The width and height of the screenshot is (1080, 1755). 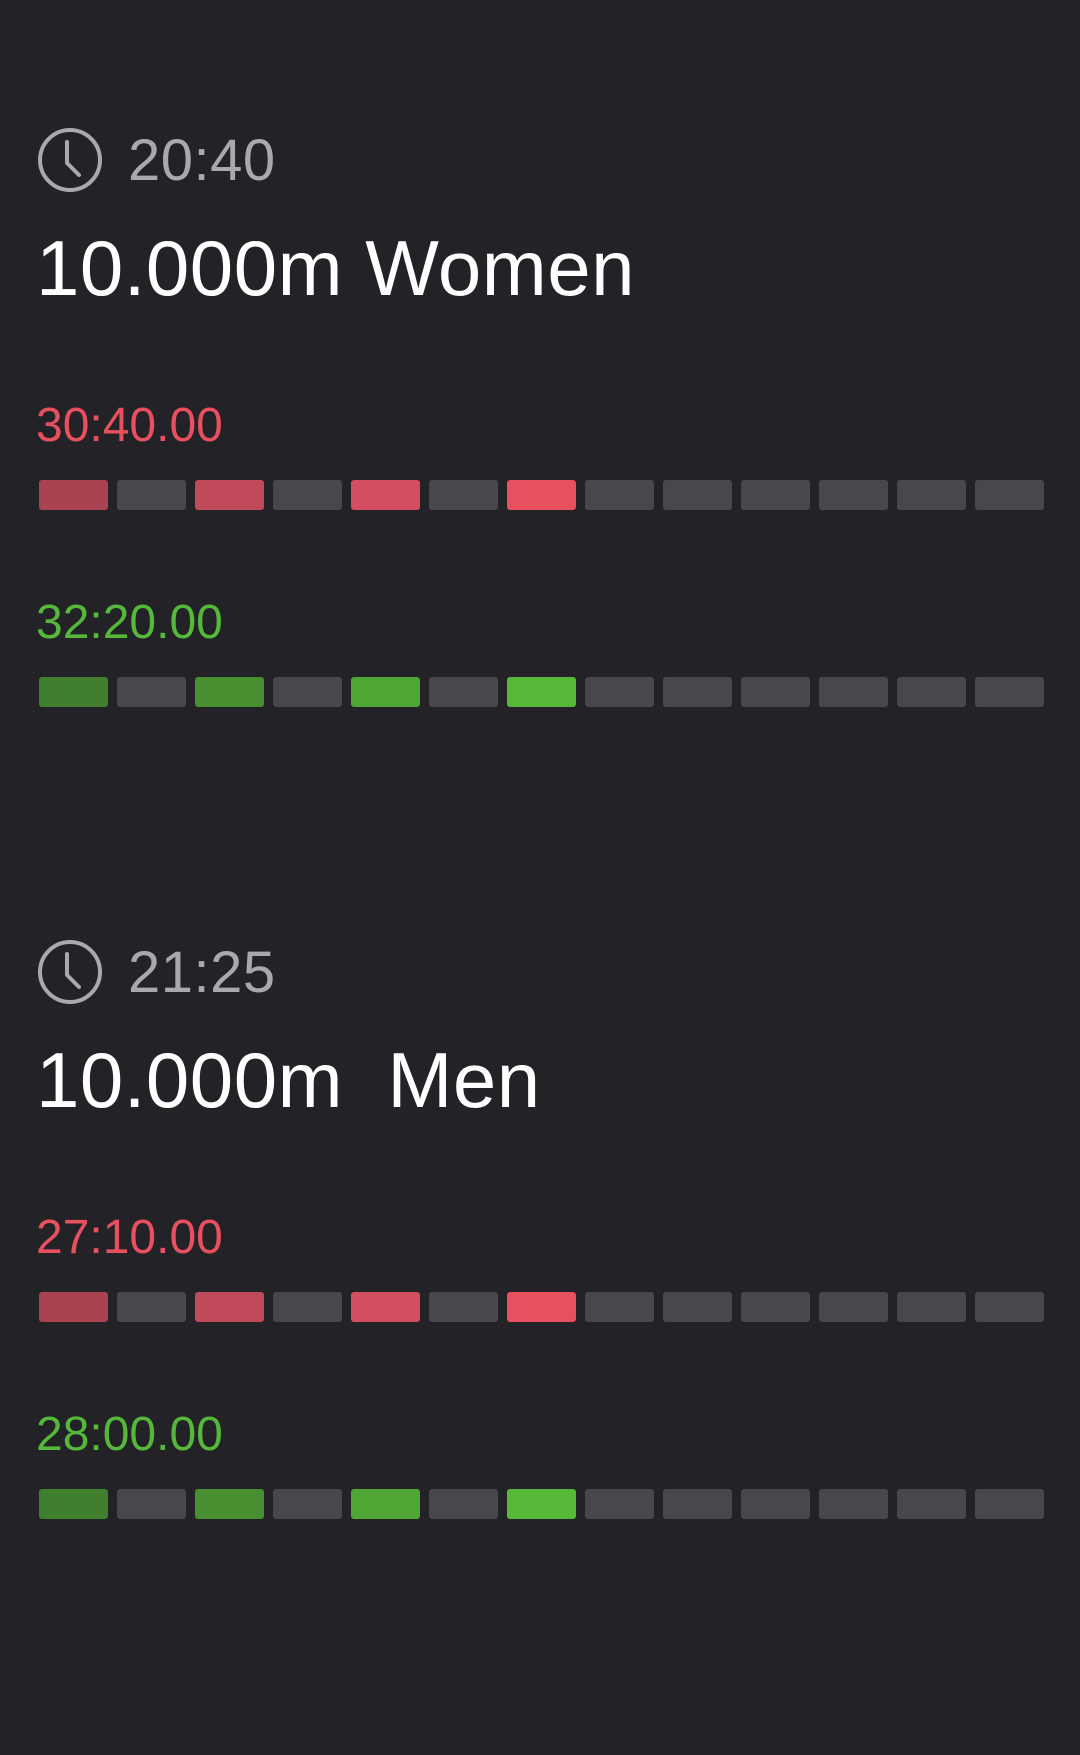 I want to click on target-green: 28:00.00, so click(x=540, y=1463).